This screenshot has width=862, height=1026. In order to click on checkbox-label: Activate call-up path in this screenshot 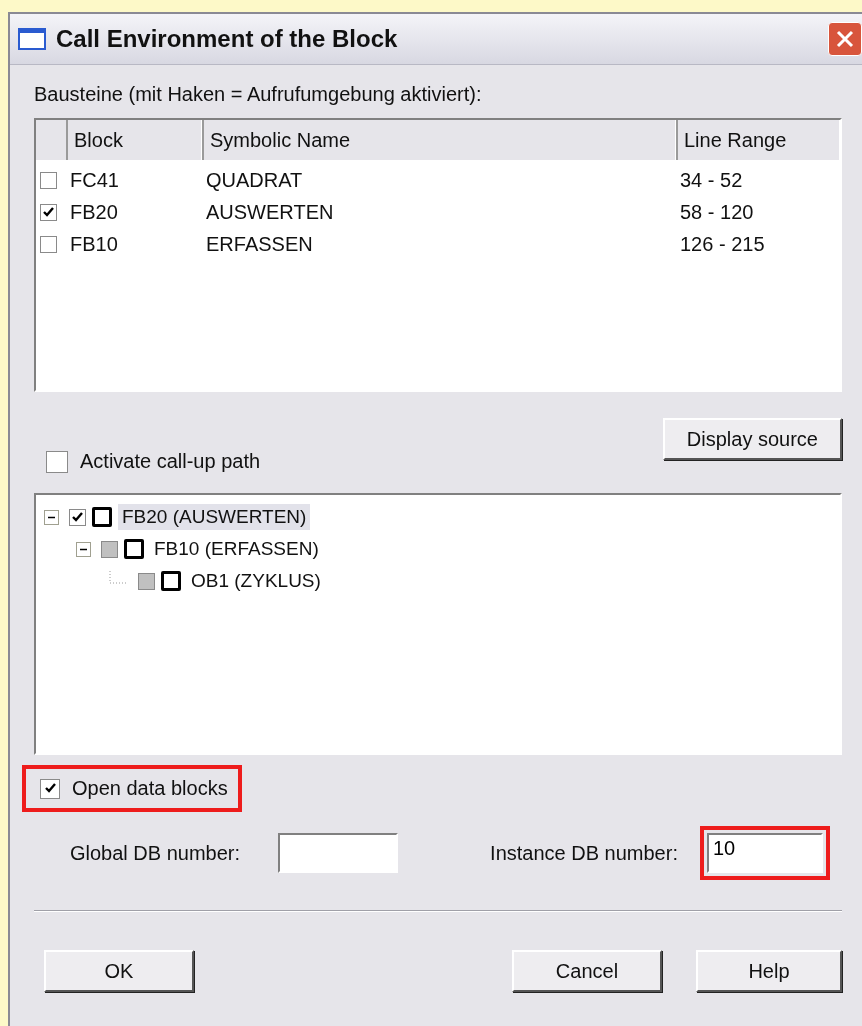, I will do `click(170, 461)`.